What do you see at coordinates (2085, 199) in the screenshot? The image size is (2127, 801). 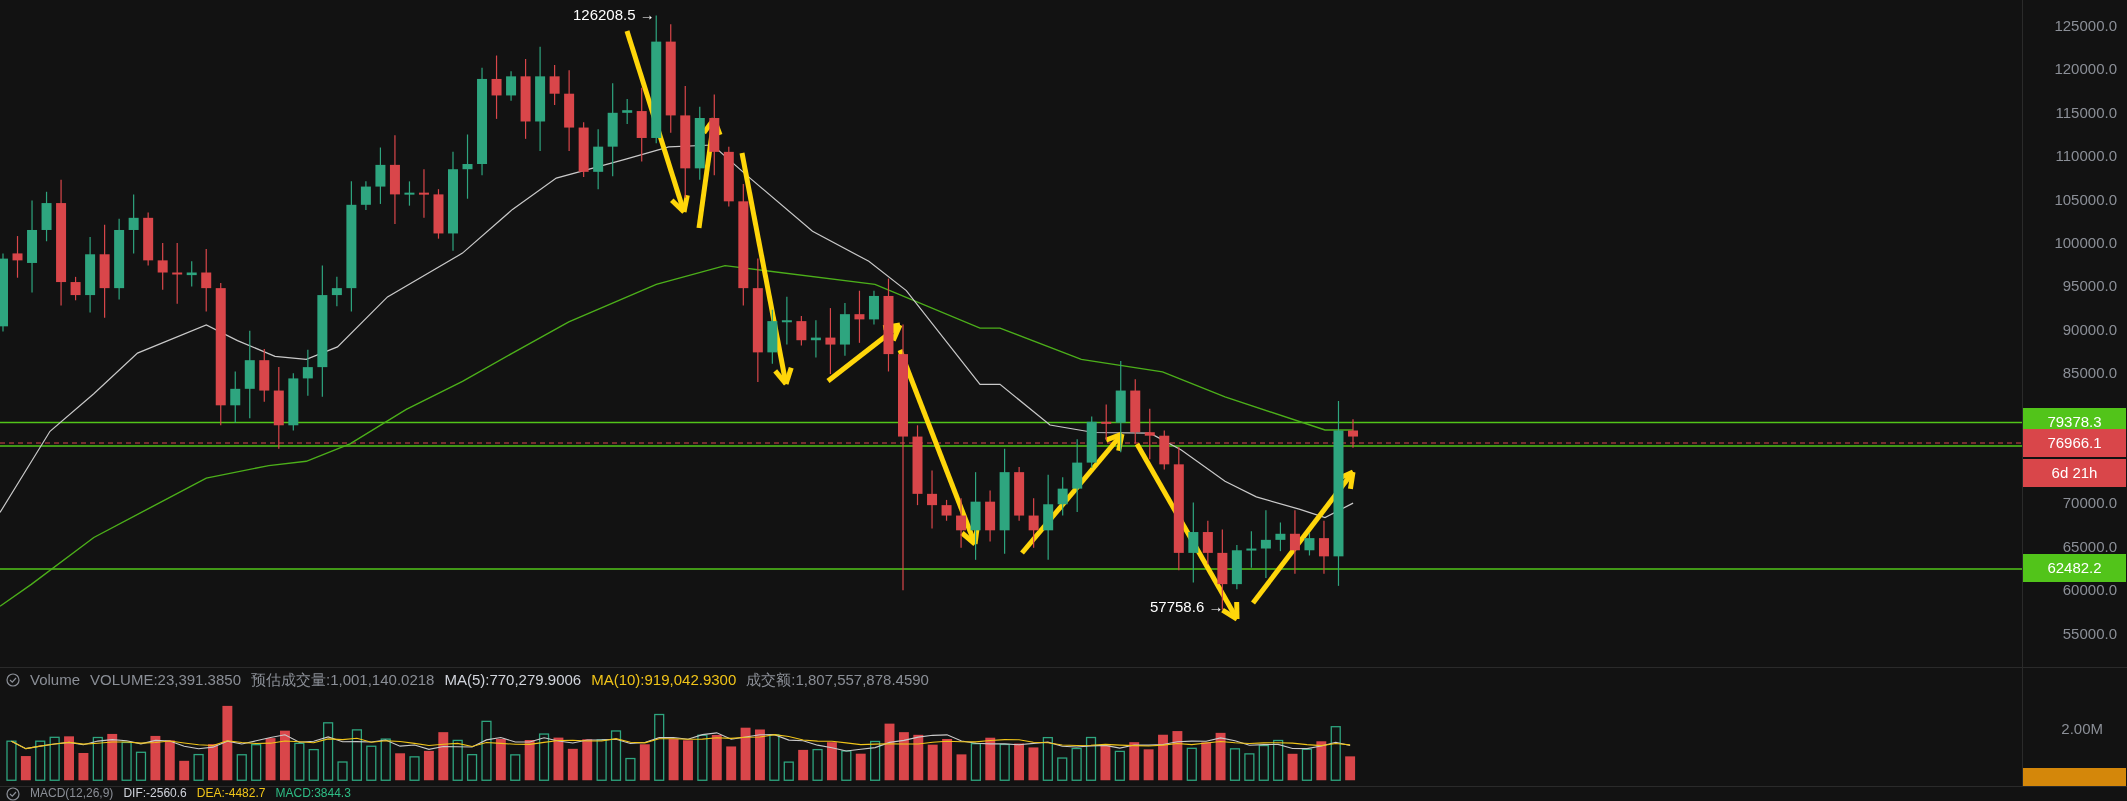 I see `axis-tick-label: 105000.0` at bounding box center [2085, 199].